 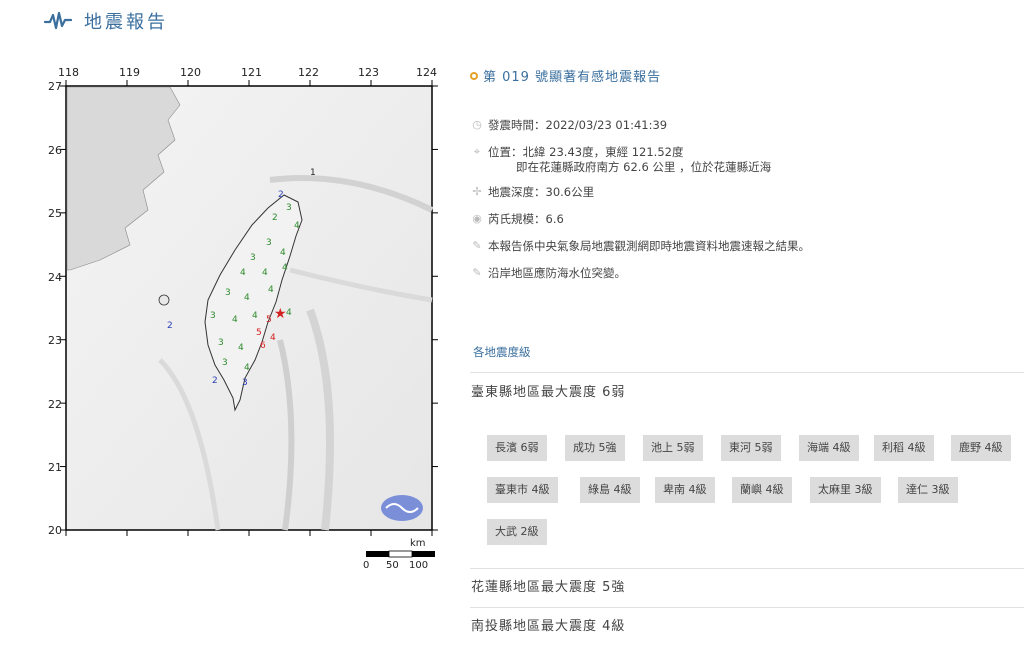 What do you see at coordinates (517, 532) in the screenshot?
I see `station-chip: 大武 2級` at bounding box center [517, 532].